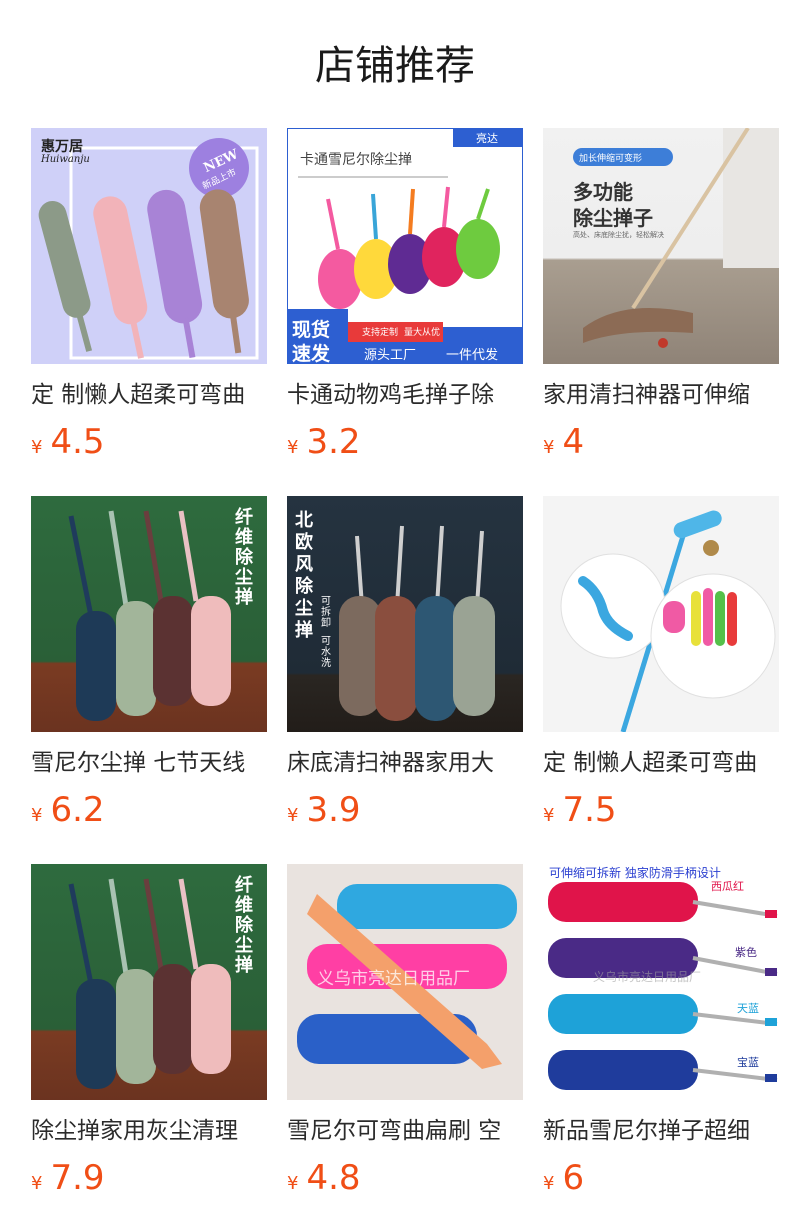  Describe the element at coordinates (748, 1008) in the screenshot. I see `color-label-3: 天蓝` at that location.